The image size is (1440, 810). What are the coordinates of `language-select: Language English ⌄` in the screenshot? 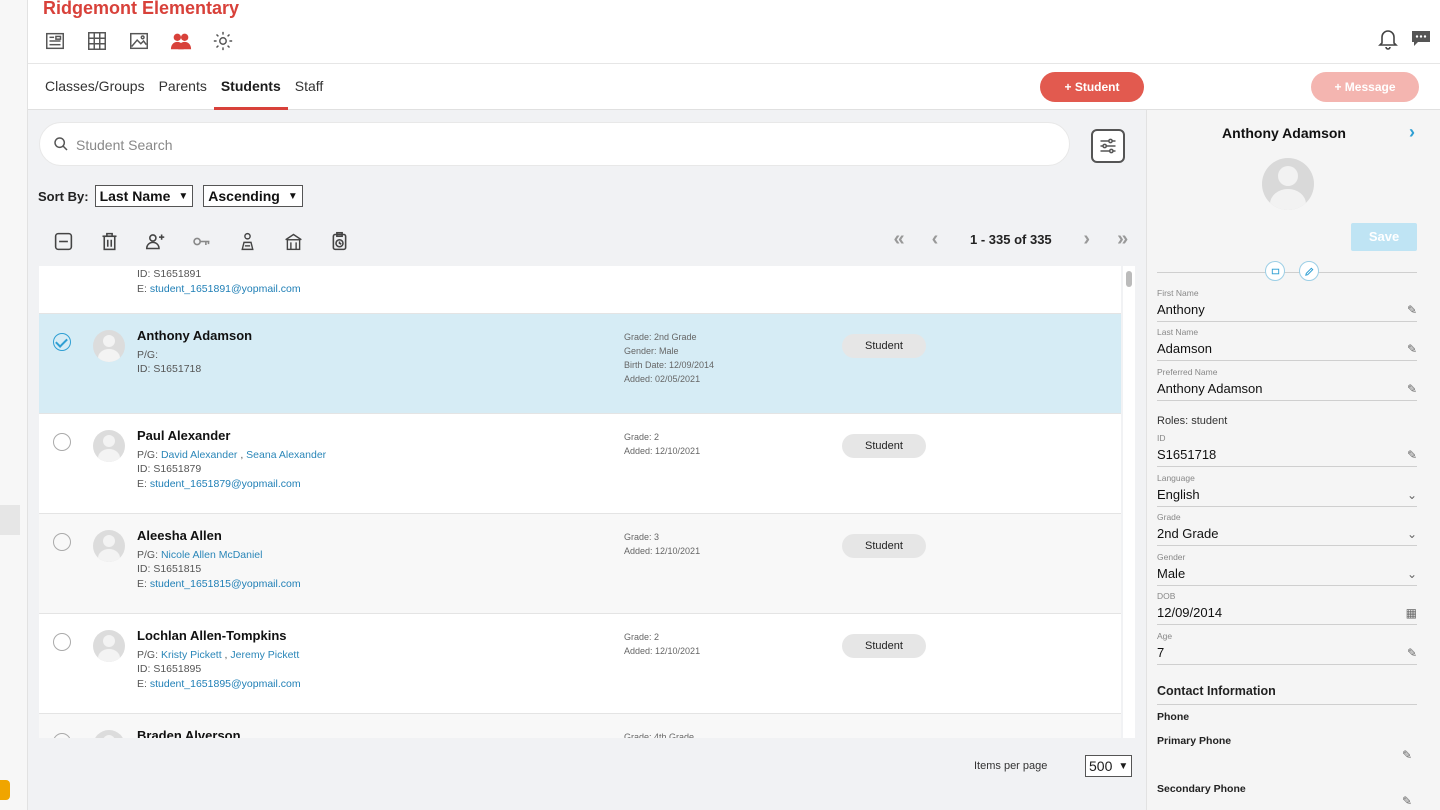 It's located at (1287, 490).